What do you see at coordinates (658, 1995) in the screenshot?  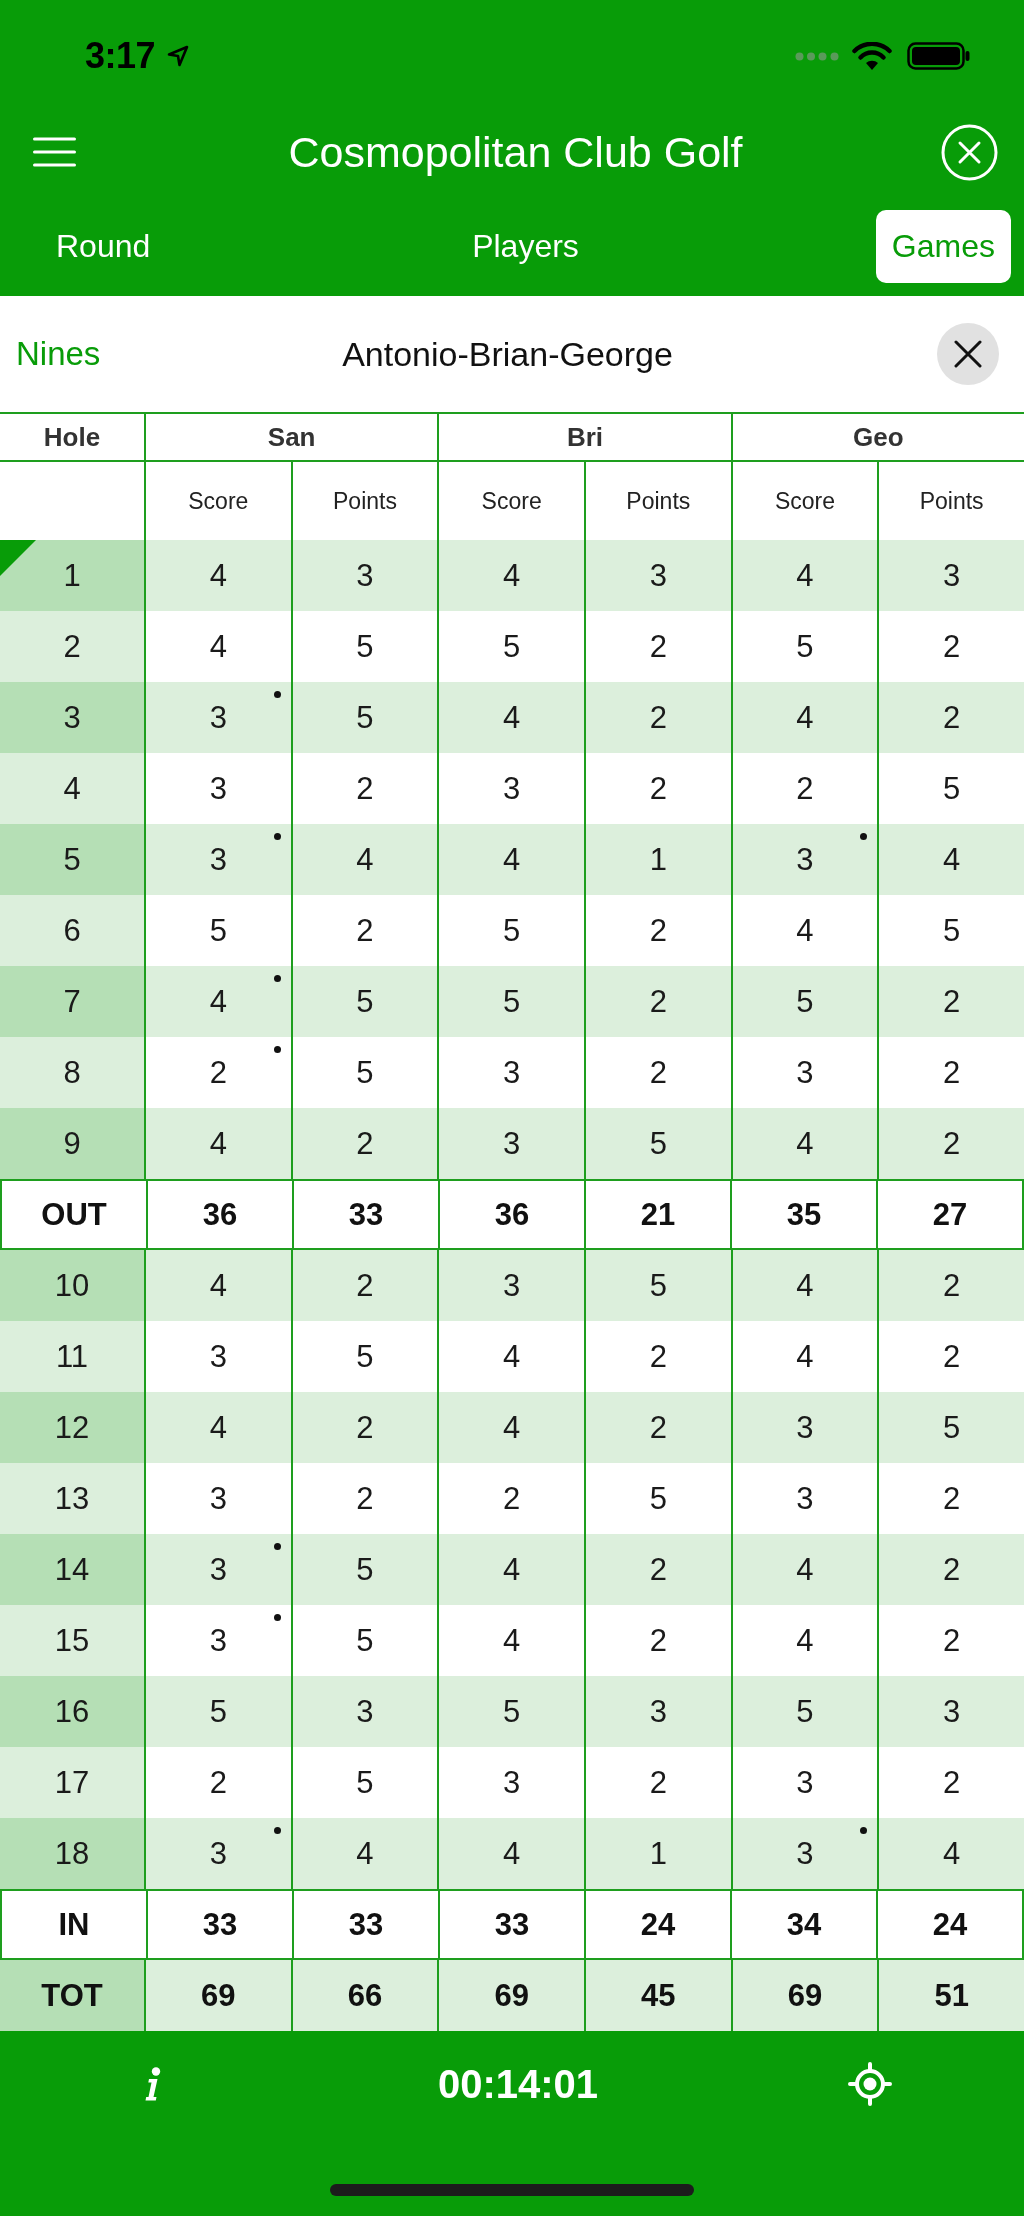 I see `points-total: 45` at bounding box center [658, 1995].